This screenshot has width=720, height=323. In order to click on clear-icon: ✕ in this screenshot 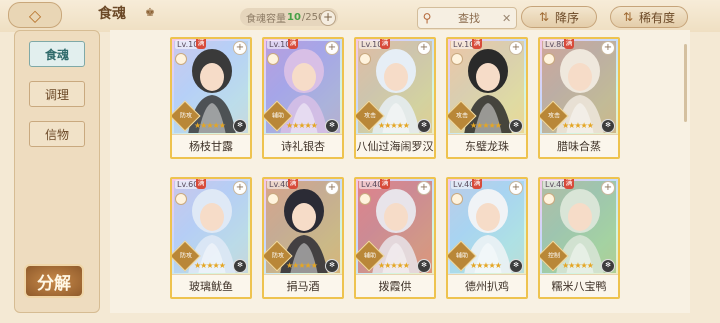, I will do `click(509, 18)`.